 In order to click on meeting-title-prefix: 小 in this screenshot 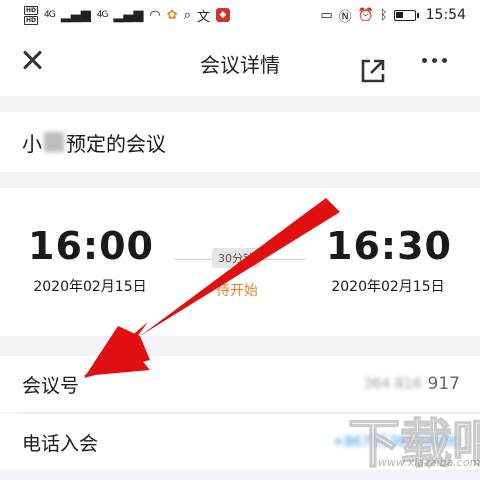, I will do `click(32, 143)`.